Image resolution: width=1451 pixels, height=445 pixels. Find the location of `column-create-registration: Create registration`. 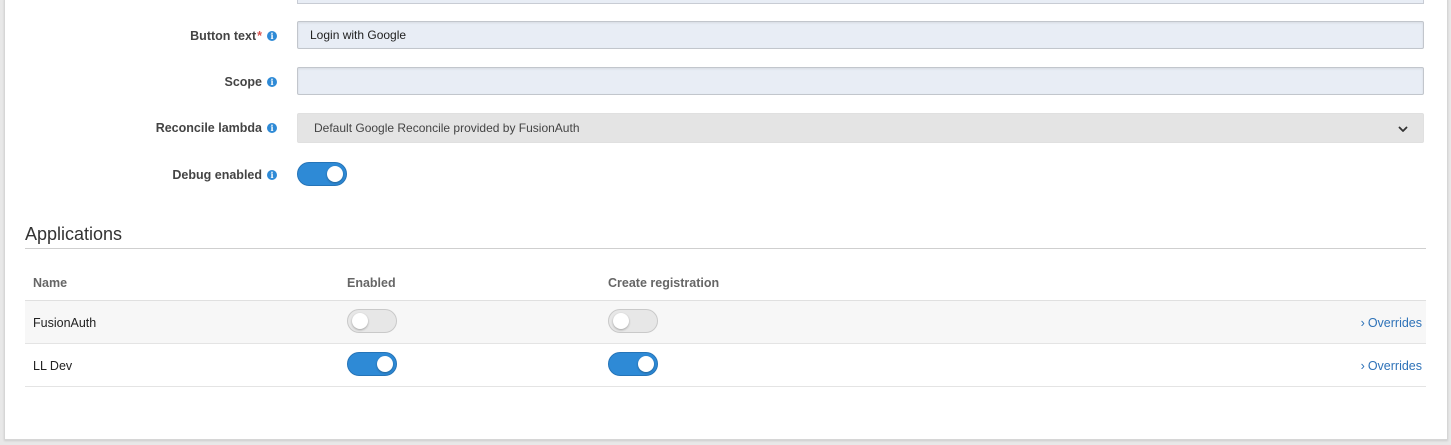

column-create-registration: Create registration is located at coordinates (664, 283).